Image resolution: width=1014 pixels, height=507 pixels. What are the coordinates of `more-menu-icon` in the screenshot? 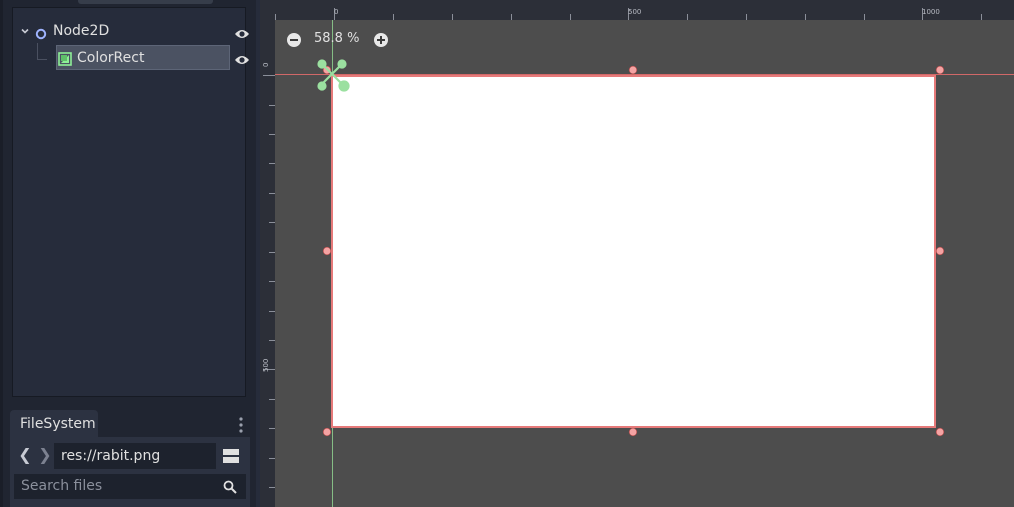 It's located at (241, 425).